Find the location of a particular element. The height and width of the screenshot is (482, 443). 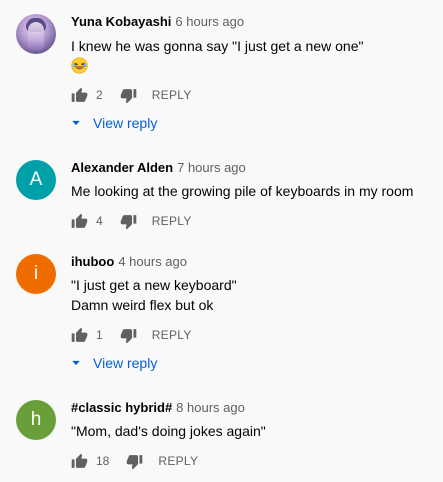

avatar: i is located at coordinates (36, 274).